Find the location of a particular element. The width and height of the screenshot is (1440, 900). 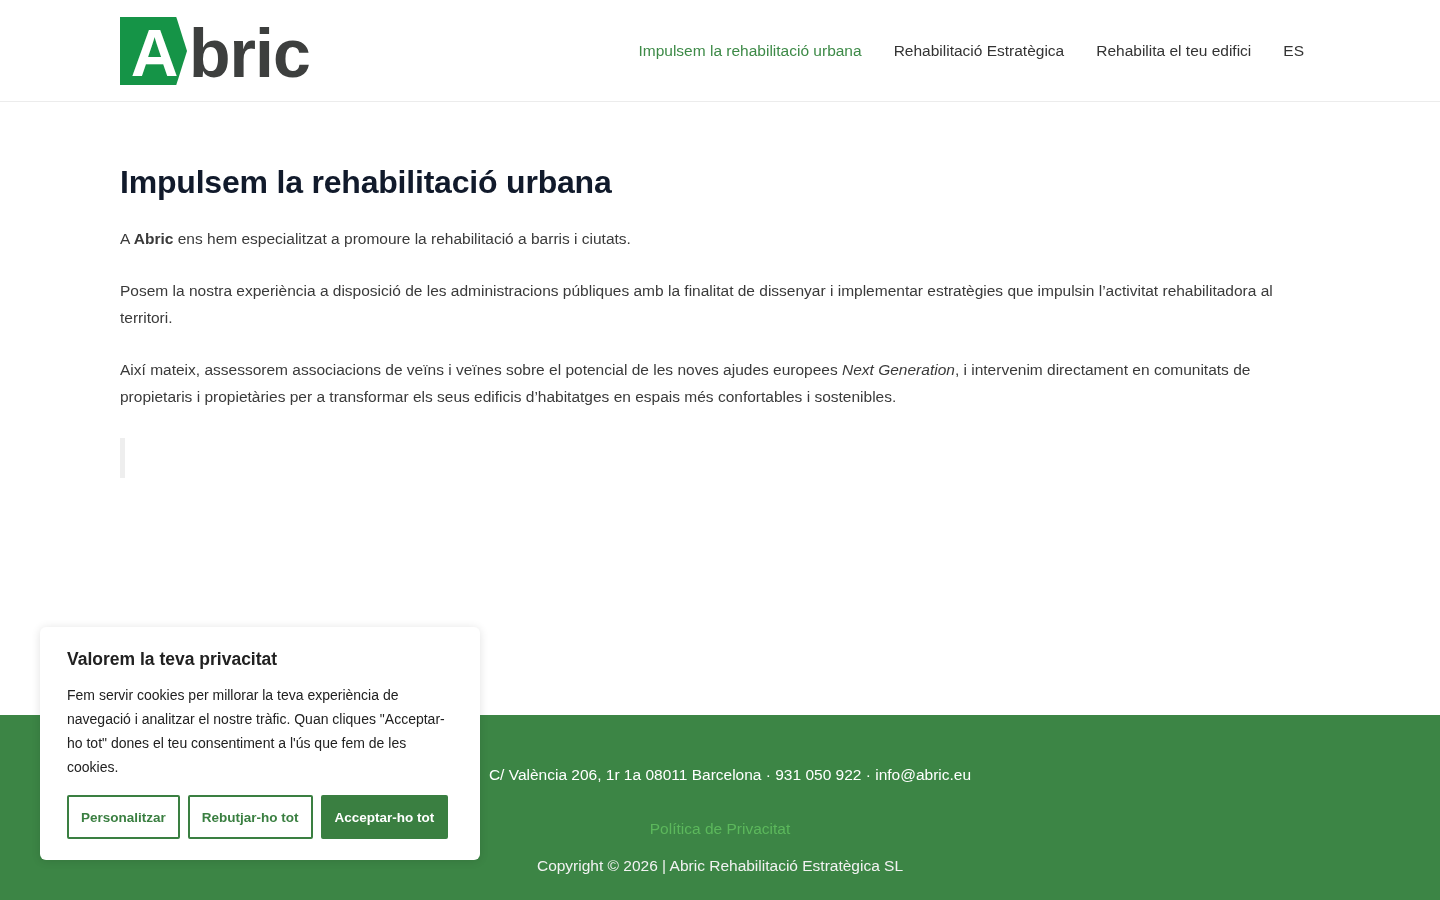

nav-link: Impulsem la rehabilitació urbana is located at coordinates (750, 50).